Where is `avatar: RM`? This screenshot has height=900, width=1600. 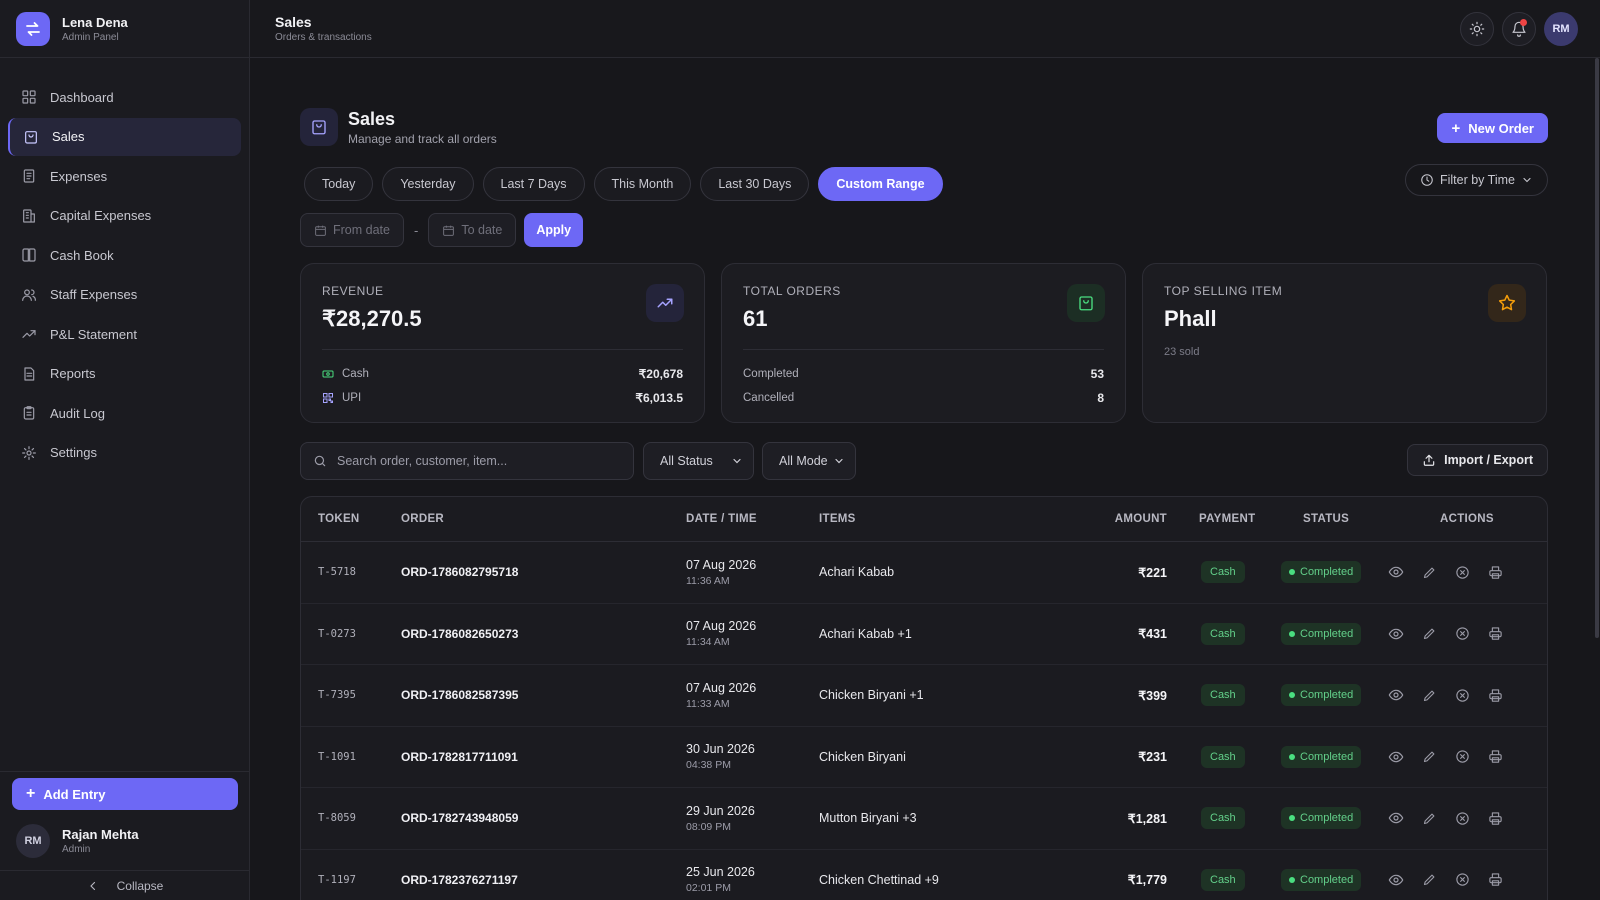
avatar: RM is located at coordinates (1561, 29).